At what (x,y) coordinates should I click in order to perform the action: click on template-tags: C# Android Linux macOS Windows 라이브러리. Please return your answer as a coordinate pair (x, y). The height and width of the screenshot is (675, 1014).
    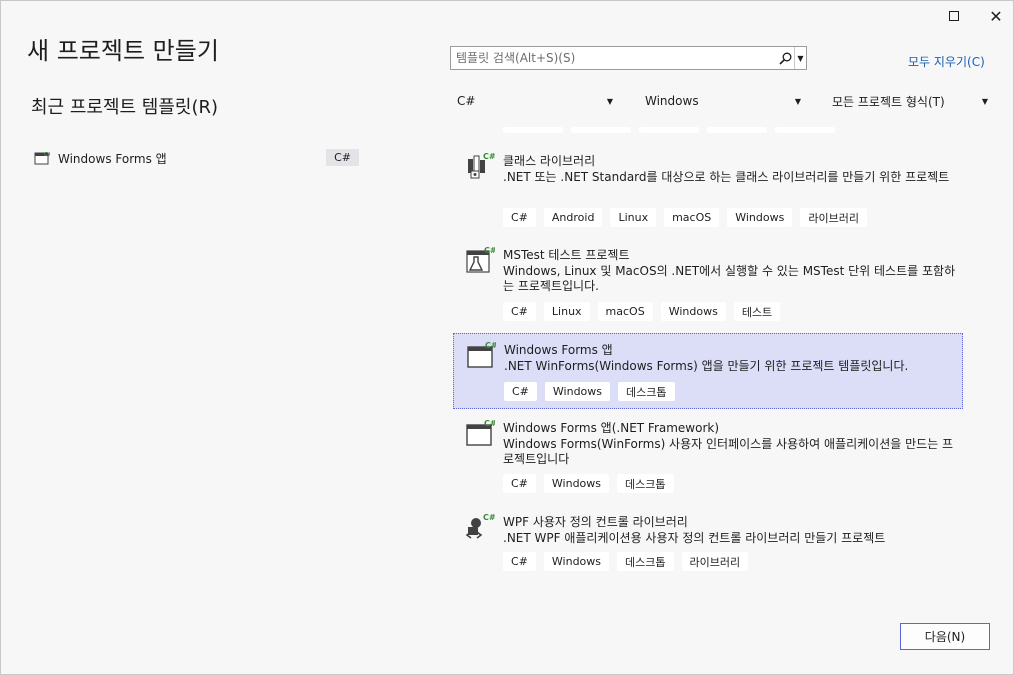
    Looking at the image, I should click on (685, 217).